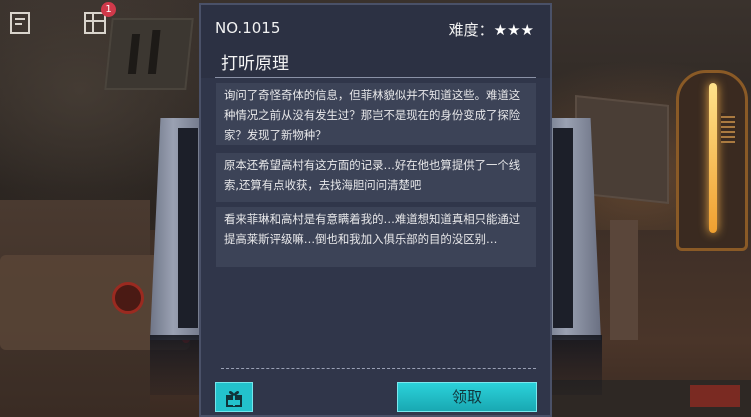  I want to click on gift-button, so click(234, 397).